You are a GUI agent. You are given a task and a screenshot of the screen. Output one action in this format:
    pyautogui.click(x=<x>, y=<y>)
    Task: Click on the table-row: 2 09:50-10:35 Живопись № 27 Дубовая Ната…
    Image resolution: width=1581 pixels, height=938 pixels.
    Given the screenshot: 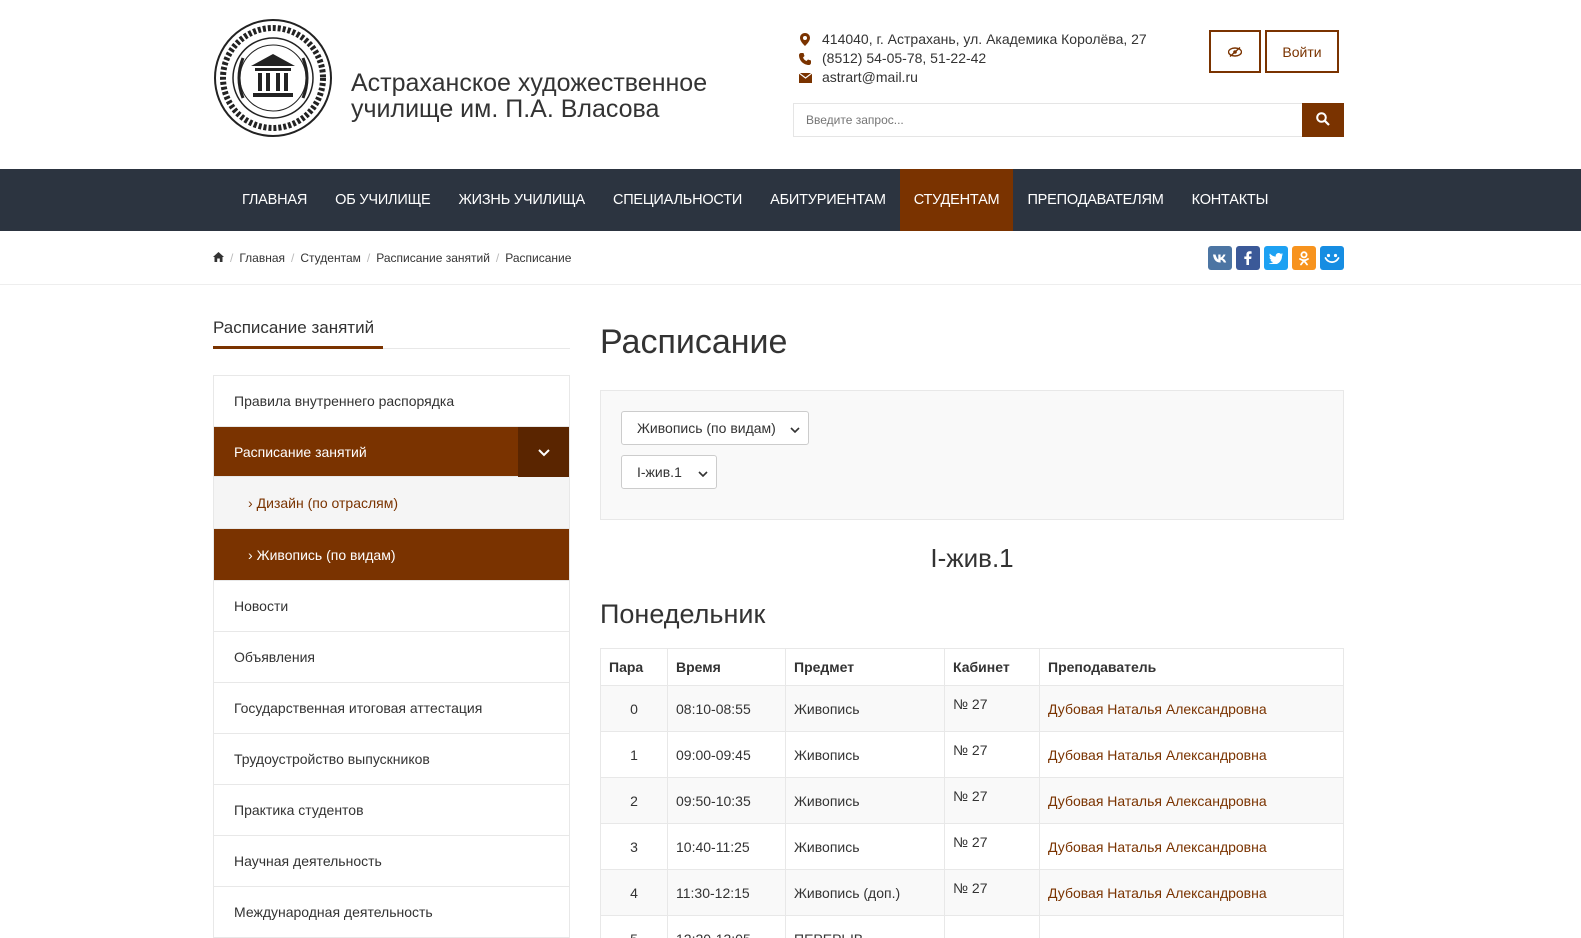 What is the action you would take?
    pyautogui.click(x=972, y=800)
    